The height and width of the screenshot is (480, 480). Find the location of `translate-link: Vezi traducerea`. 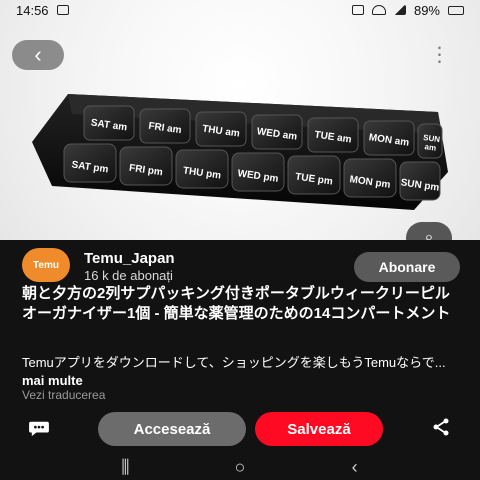

translate-link: Vezi traducerea is located at coordinates (63, 395).